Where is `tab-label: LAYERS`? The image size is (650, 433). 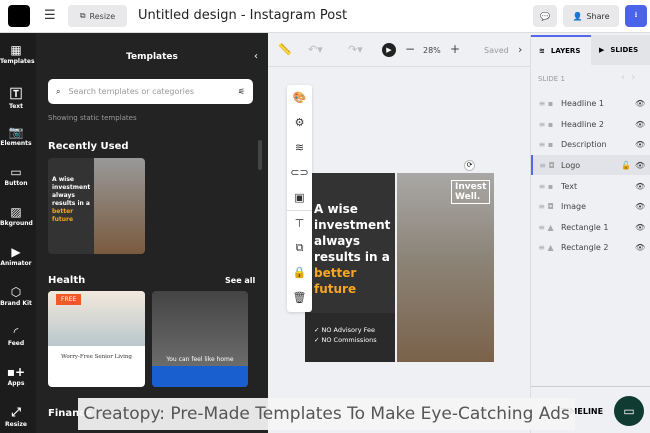 tab-label: LAYERS is located at coordinates (565, 51).